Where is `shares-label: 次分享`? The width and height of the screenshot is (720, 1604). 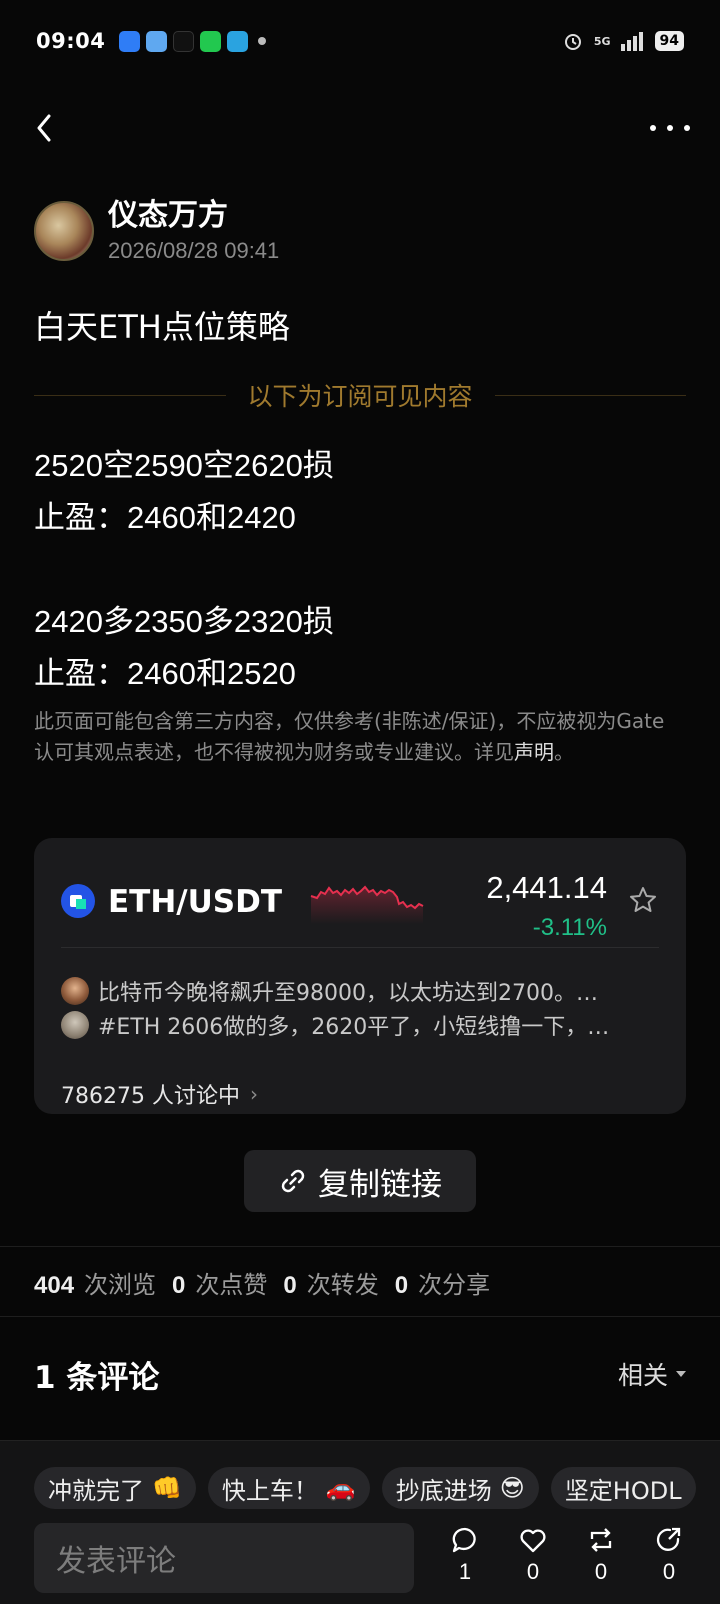
shares-label: 次分享 is located at coordinates (454, 1285).